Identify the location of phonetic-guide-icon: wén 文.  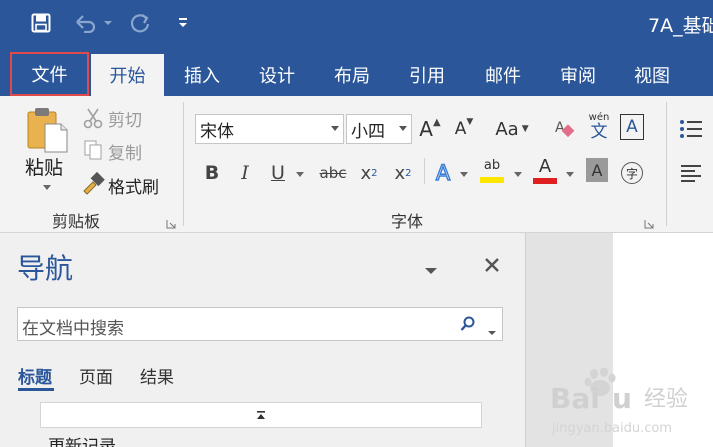
(599, 127).